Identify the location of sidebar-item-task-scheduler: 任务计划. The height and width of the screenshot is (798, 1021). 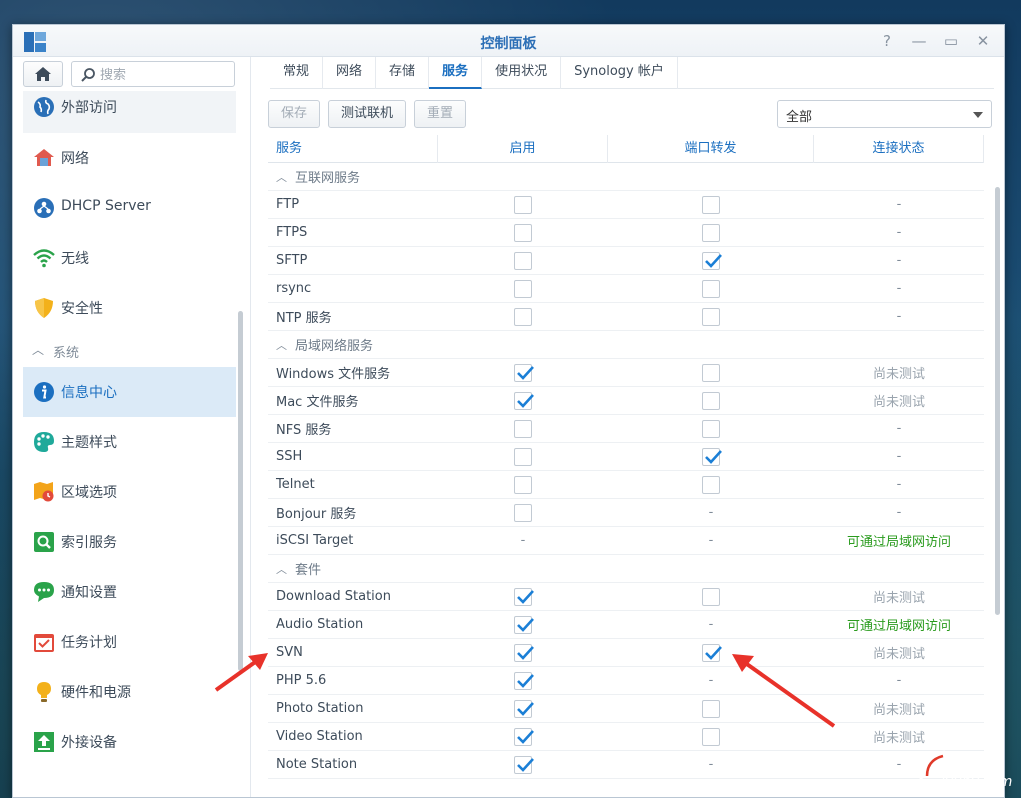
(129, 642).